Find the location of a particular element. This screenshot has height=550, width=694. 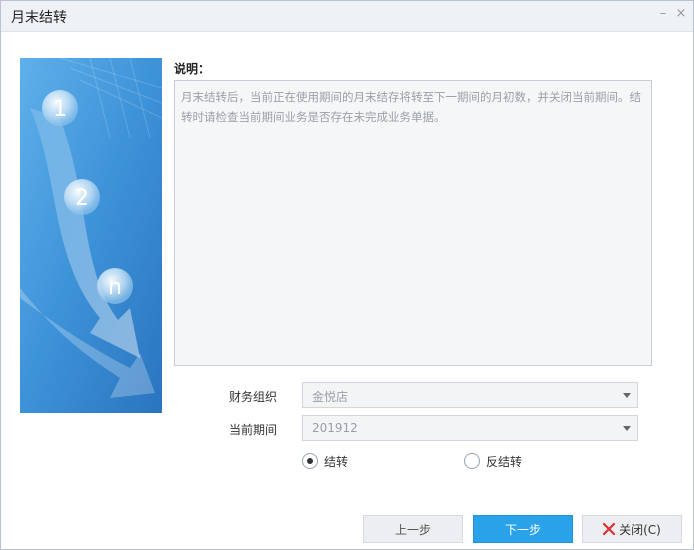

step-illustration: 1 2 n is located at coordinates (91, 235).